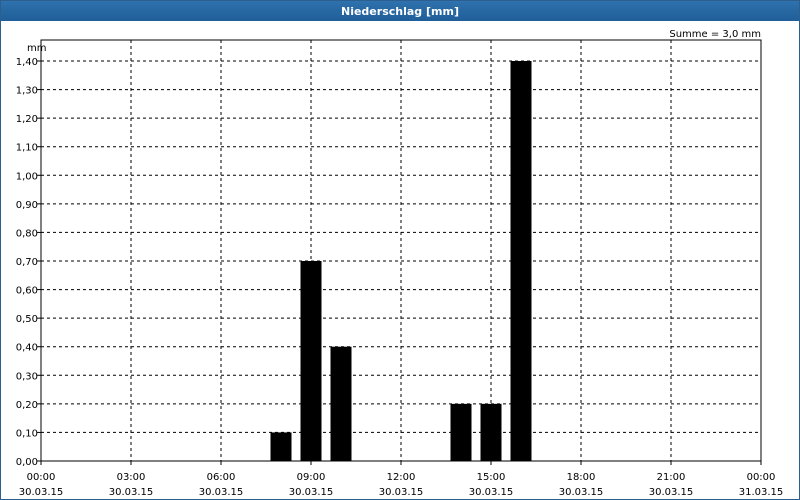 This screenshot has height=500, width=800. Describe the element at coordinates (27, 319) in the screenshot. I see `y-tick-label: 0,50` at that location.